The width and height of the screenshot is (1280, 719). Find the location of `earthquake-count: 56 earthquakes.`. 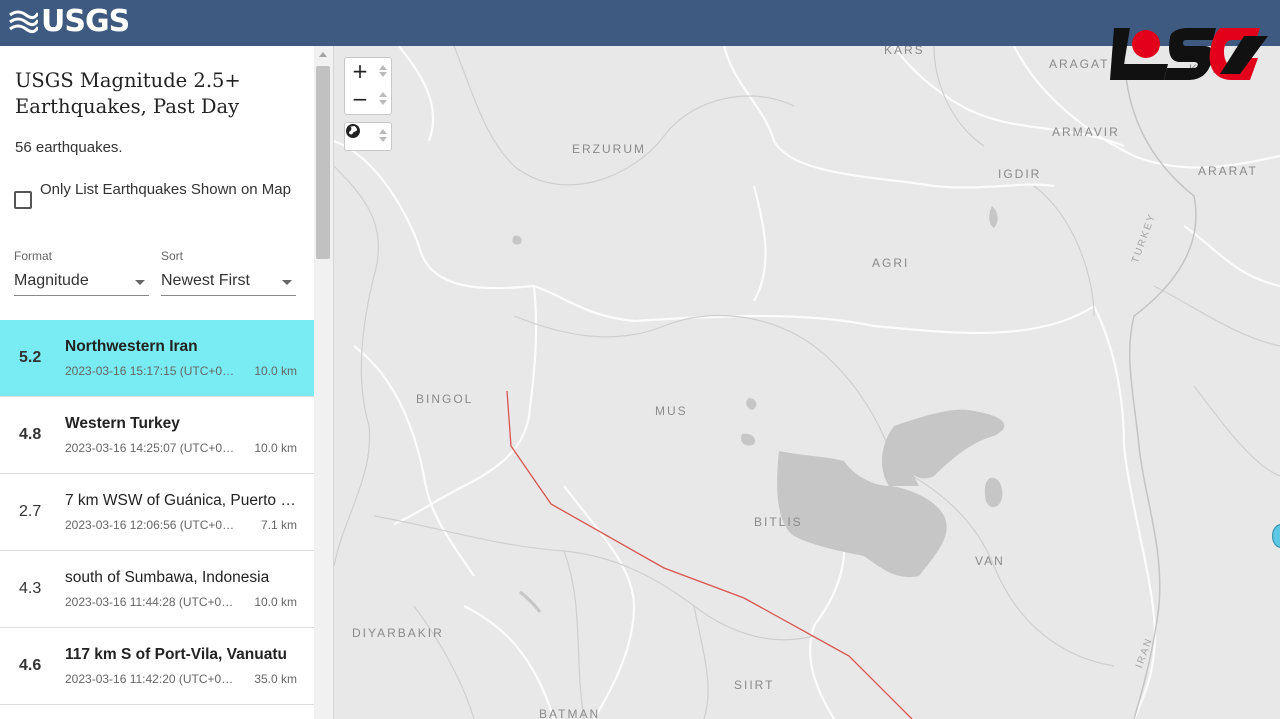

earthquake-count: 56 earthquakes. is located at coordinates (69, 147).